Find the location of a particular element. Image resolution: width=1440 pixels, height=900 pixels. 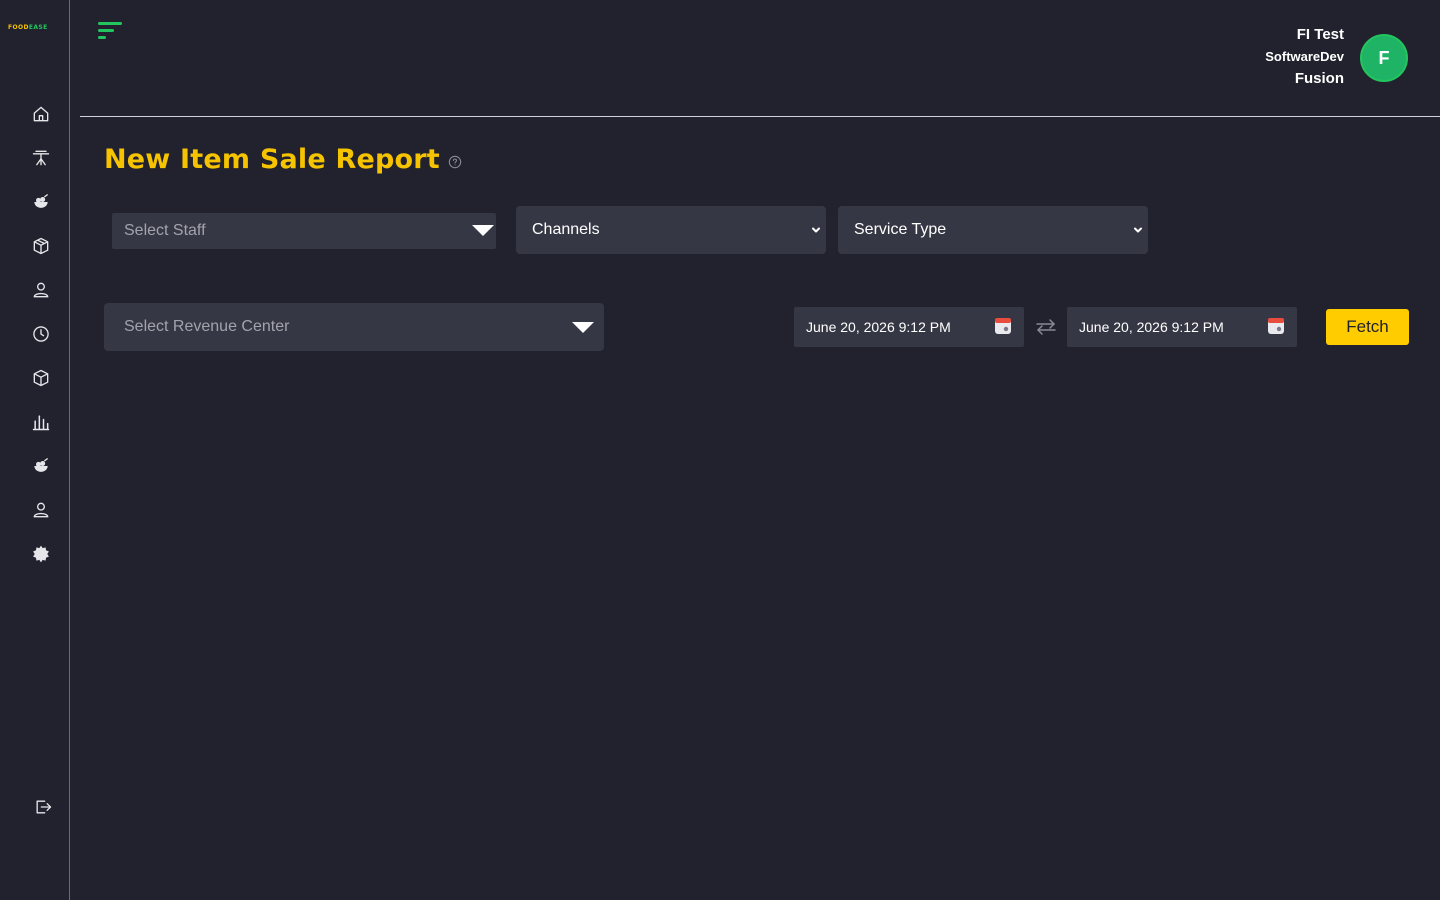

sidebar-item-tables is located at coordinates (41, 158).